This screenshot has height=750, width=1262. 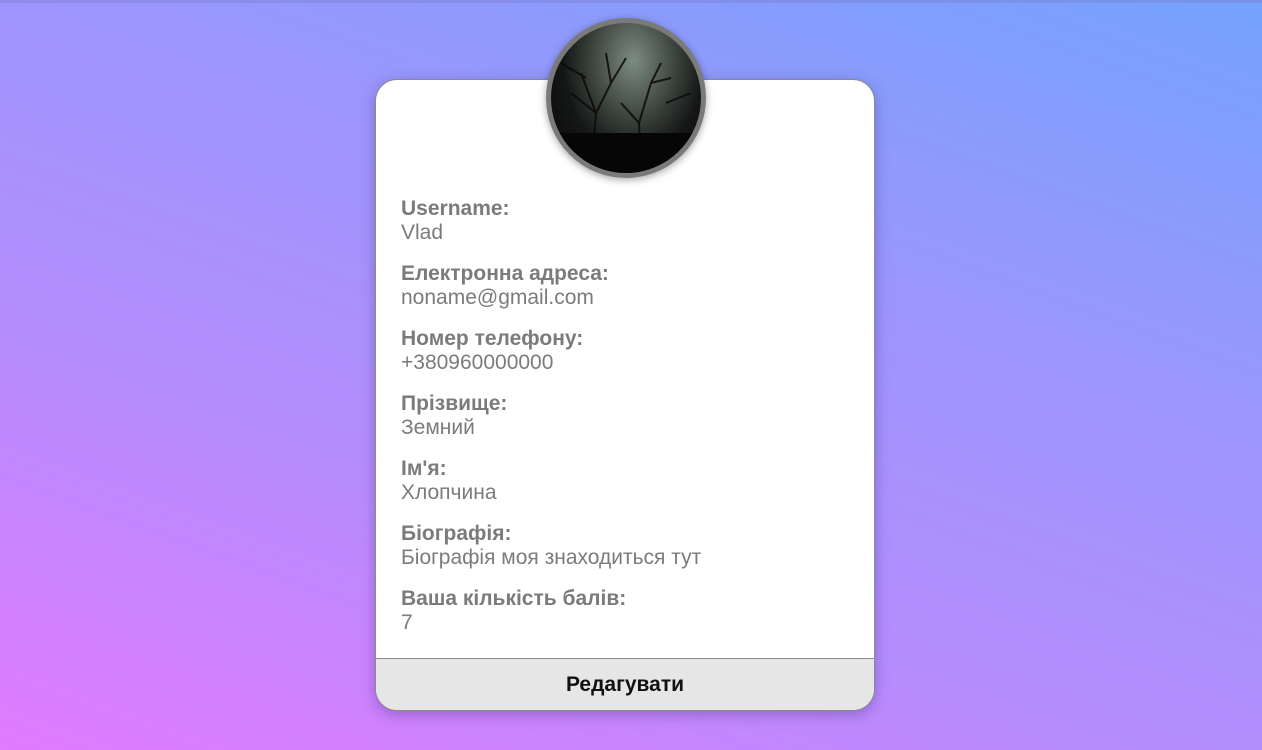 I want to click on field-points: Ваша кількість балів: 7, so click(x=627, y=610).